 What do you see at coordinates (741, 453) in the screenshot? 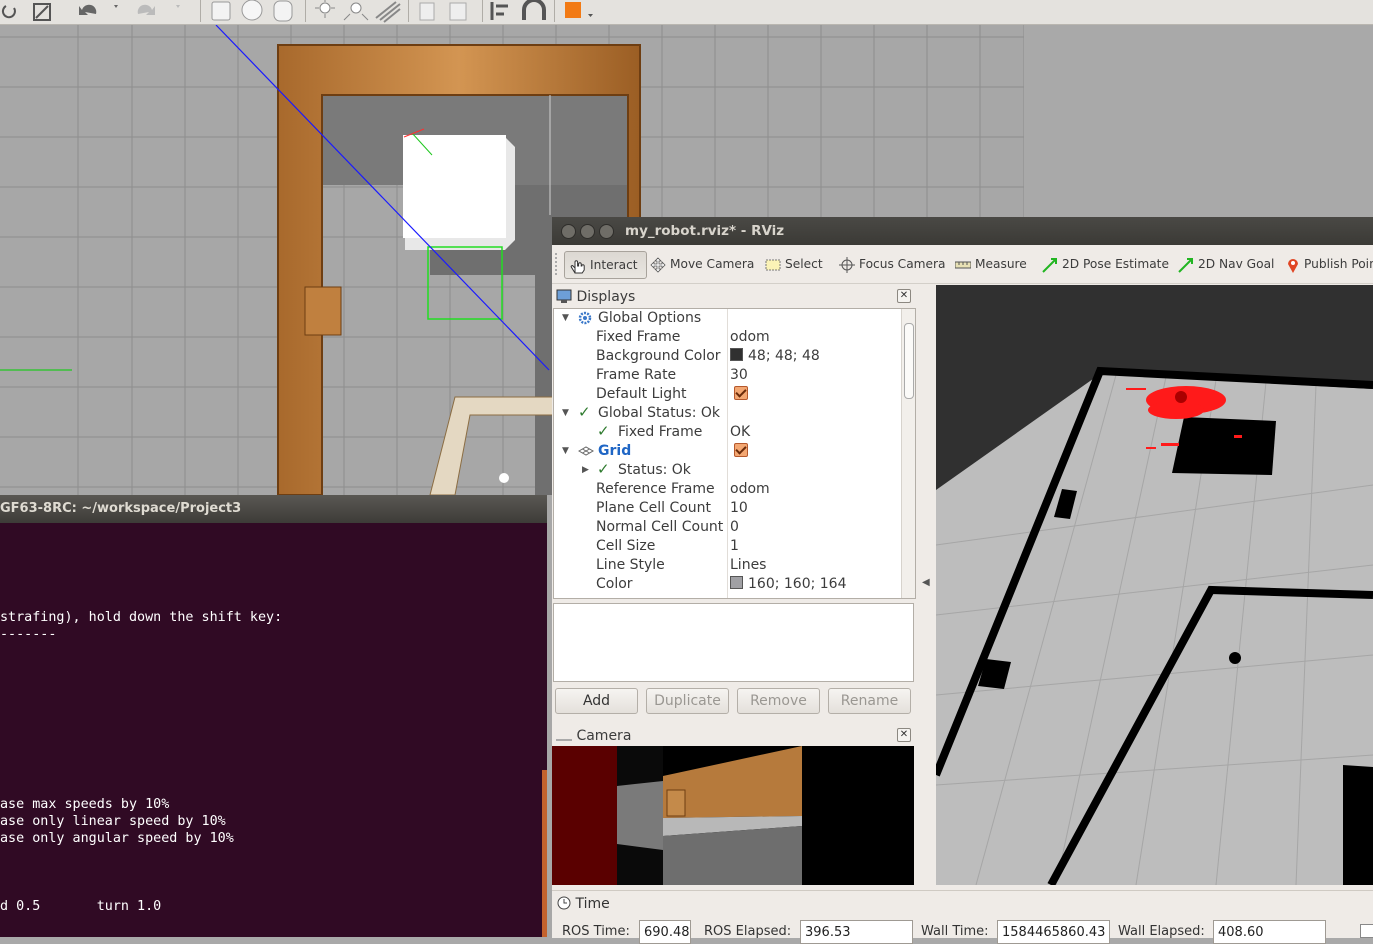
I see `grid-enabled-checkbox` at bounding box center [741, 453].